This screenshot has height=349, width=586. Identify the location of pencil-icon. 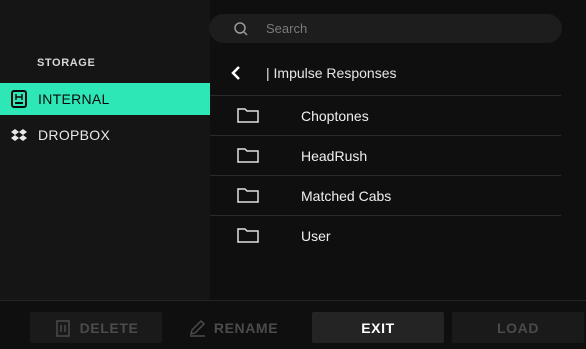
(197, 328).